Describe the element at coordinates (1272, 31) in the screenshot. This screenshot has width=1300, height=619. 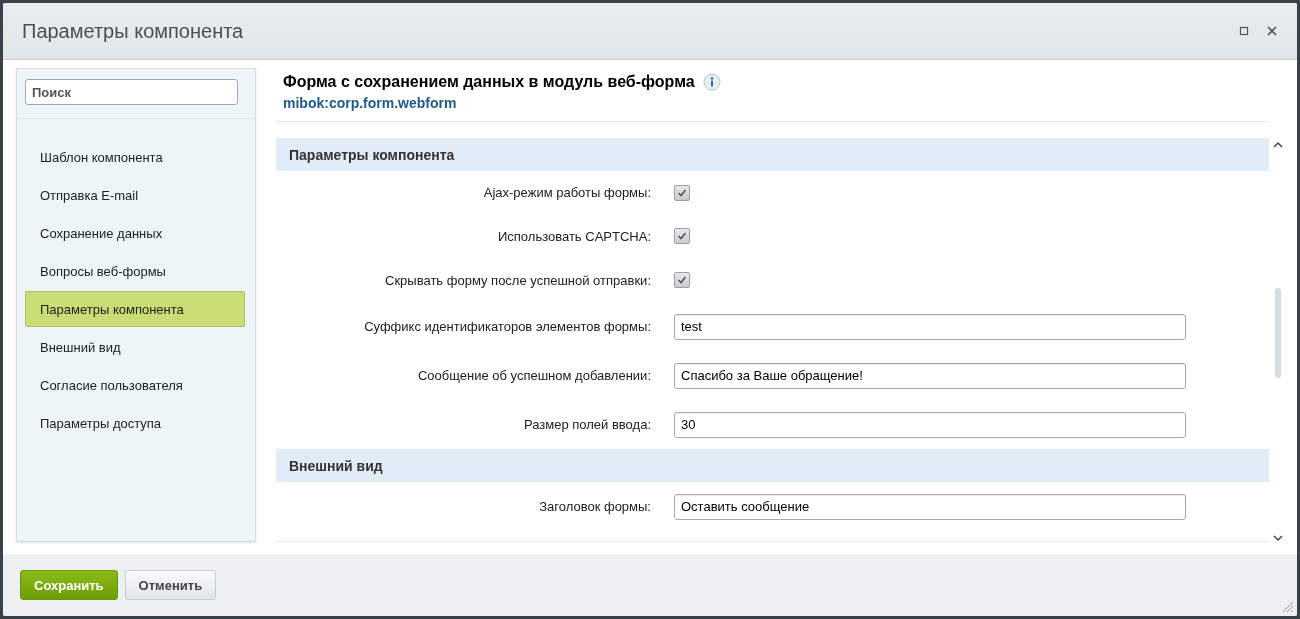
I see `close-button` at that location.